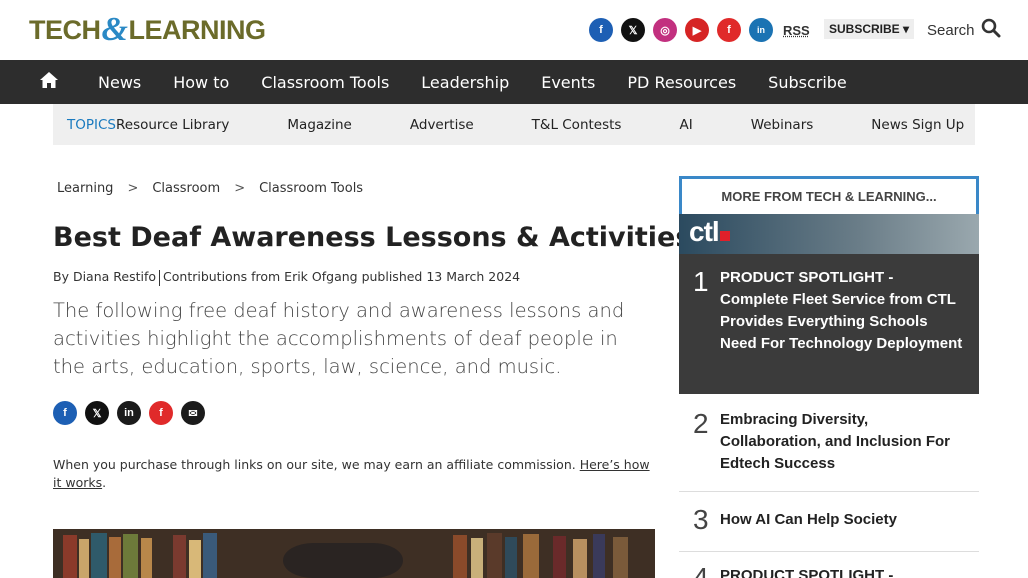 The image size is (1028, 578). What do you see at coordinates (85, 188) in the screenshot?
I see `breadcrumb-item: Learning` at bounding box center [85, 188].